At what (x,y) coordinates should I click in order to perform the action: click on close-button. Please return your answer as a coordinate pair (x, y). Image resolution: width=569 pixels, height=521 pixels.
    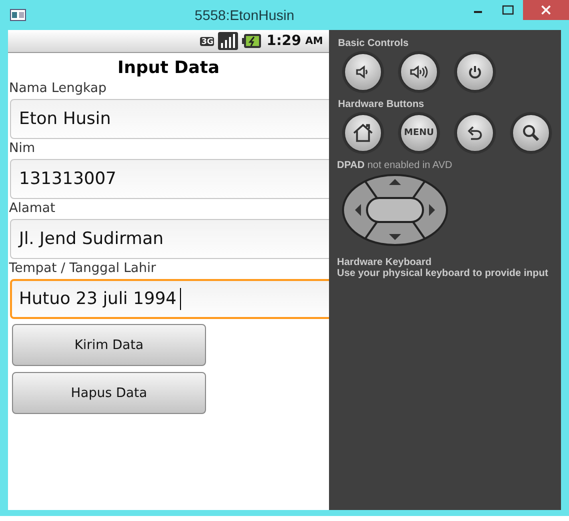
    Looking at the image, I should click on (546, 10).